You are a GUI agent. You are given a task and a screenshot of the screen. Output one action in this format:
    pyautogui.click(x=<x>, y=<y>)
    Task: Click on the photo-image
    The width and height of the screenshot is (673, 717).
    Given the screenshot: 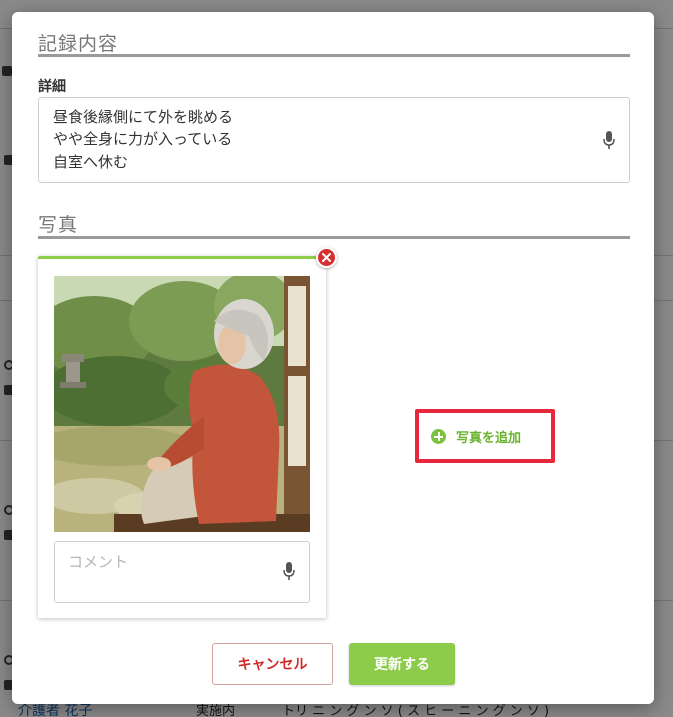 What is the action you would take?
    pyautogui.click(x=182, y=404)
    